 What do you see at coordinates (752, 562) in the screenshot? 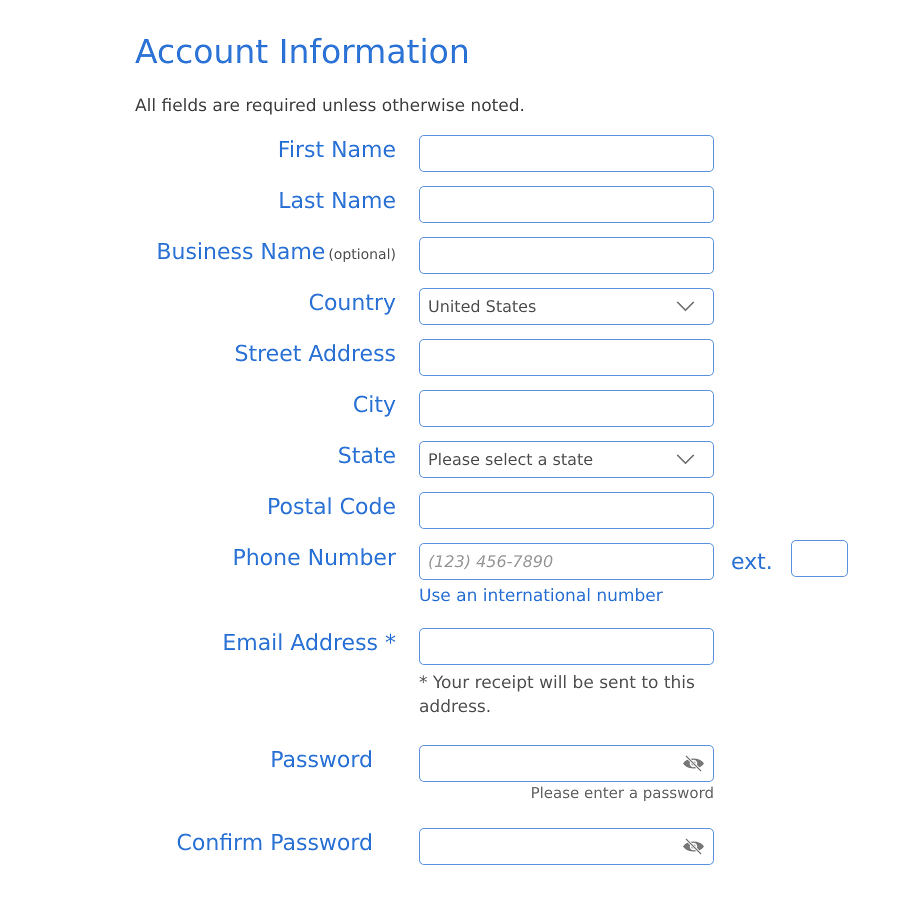
I see `ext-label: ext.` at bounding box center [752, 562].